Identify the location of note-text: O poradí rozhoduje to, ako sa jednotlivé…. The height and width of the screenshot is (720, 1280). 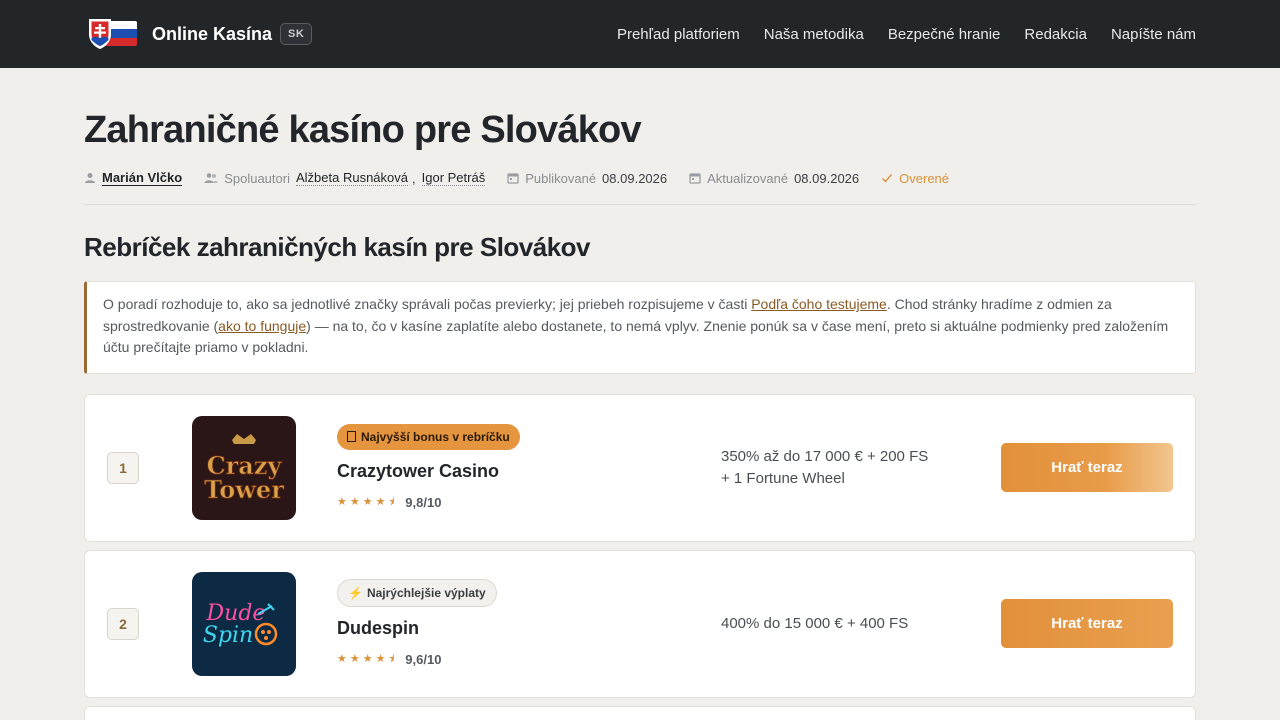
(427, 304).